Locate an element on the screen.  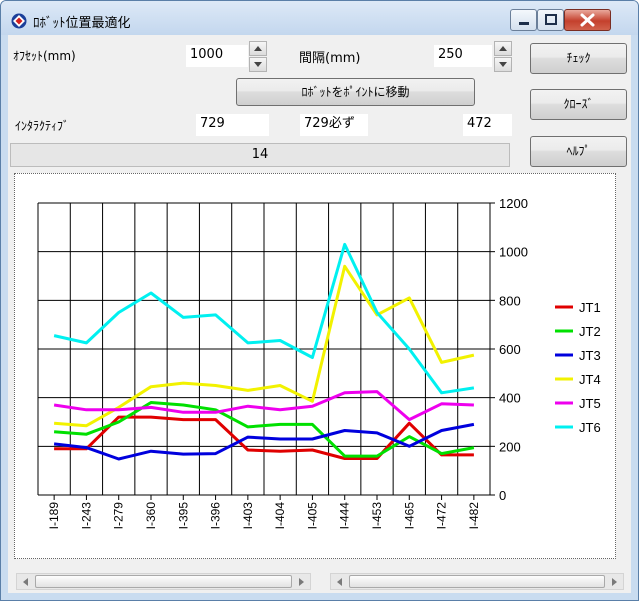
y-tick-label: 1000 is located at coordinates (513, 252).